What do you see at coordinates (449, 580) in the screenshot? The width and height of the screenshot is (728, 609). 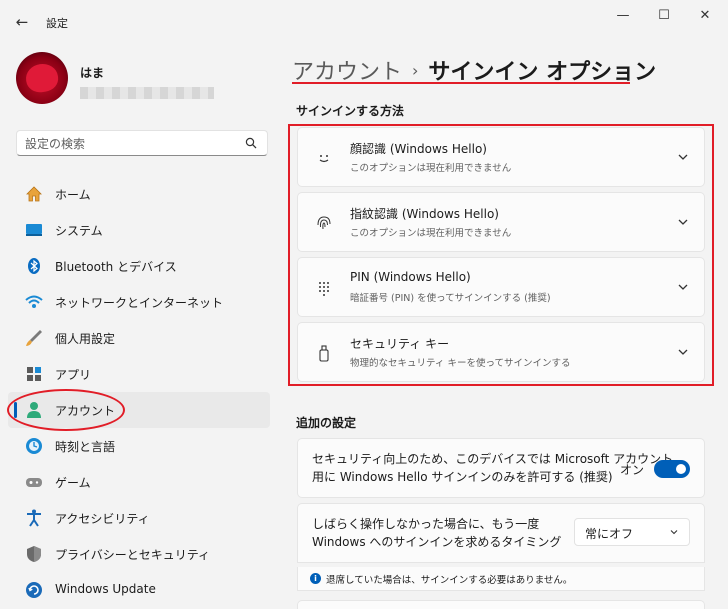 I see `info-text: 退席していた場合は、サインインする必要はありません。` at bounding box center [449, 580].